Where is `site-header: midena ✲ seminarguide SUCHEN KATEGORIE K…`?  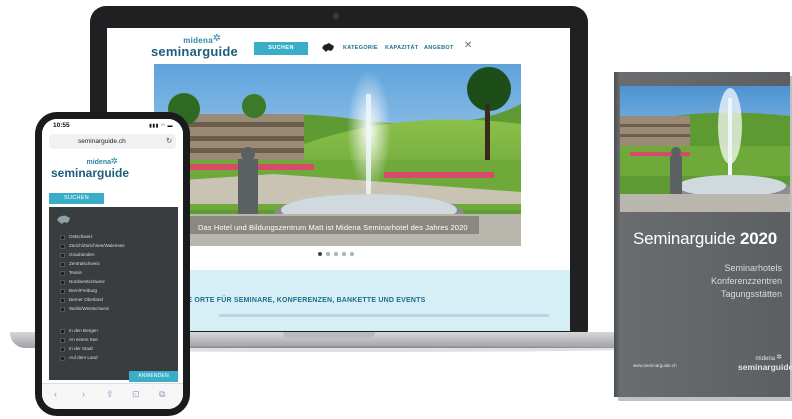 site-header: midena ✲ seminarguide SUCHEN KATEGORIE K… is located at coordinates (338, 47).